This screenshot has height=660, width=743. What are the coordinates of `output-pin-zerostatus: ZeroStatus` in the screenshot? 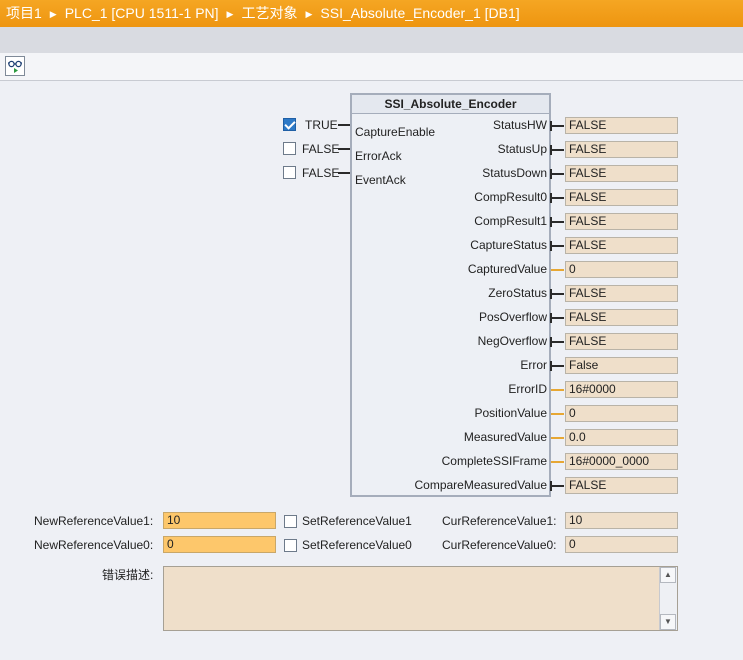 It's located at (517, 293).